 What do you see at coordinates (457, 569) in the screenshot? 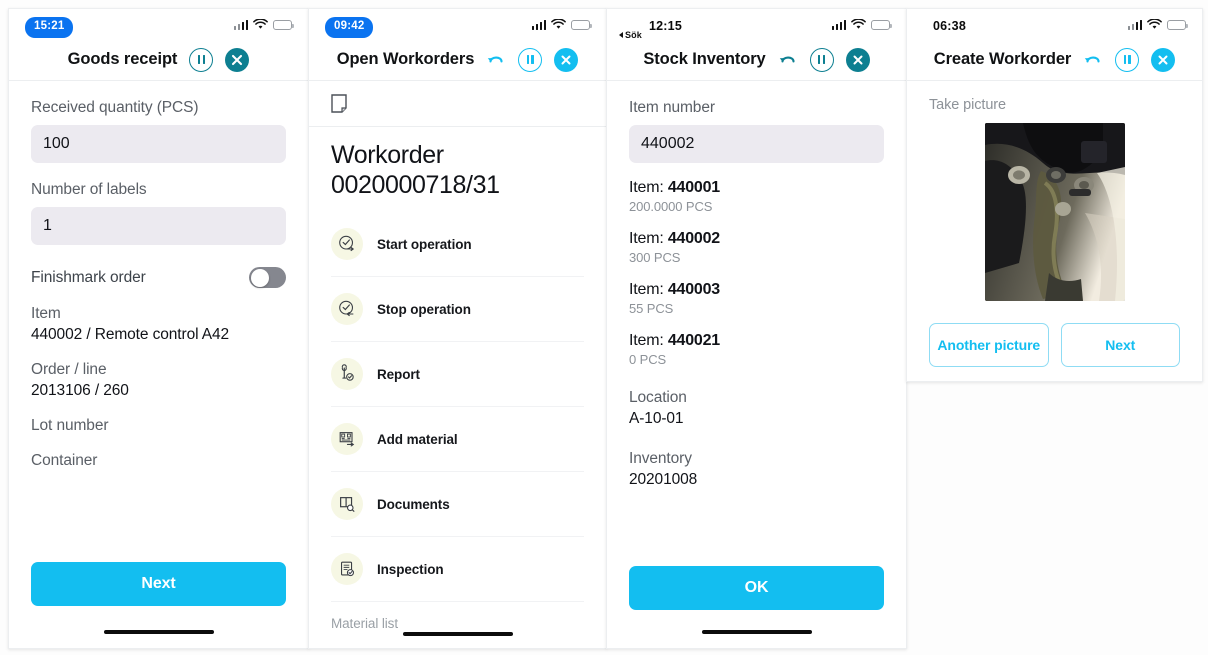
I see `menu-item-inspection: Inspection` at bounding box center [457, 569].